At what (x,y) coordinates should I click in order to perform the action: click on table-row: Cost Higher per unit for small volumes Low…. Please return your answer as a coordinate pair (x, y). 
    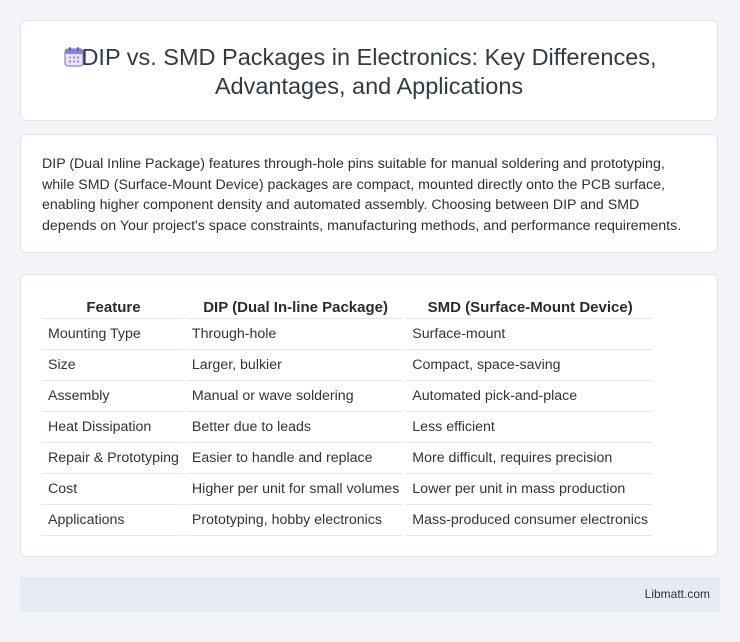
    Looking at the image, I should click on (347, 489).